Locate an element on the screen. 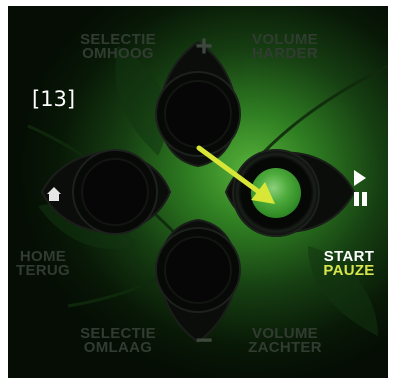  caption-selectie-omlaag: SELECTIE OMLAAG is located at coordinates (118, 340).